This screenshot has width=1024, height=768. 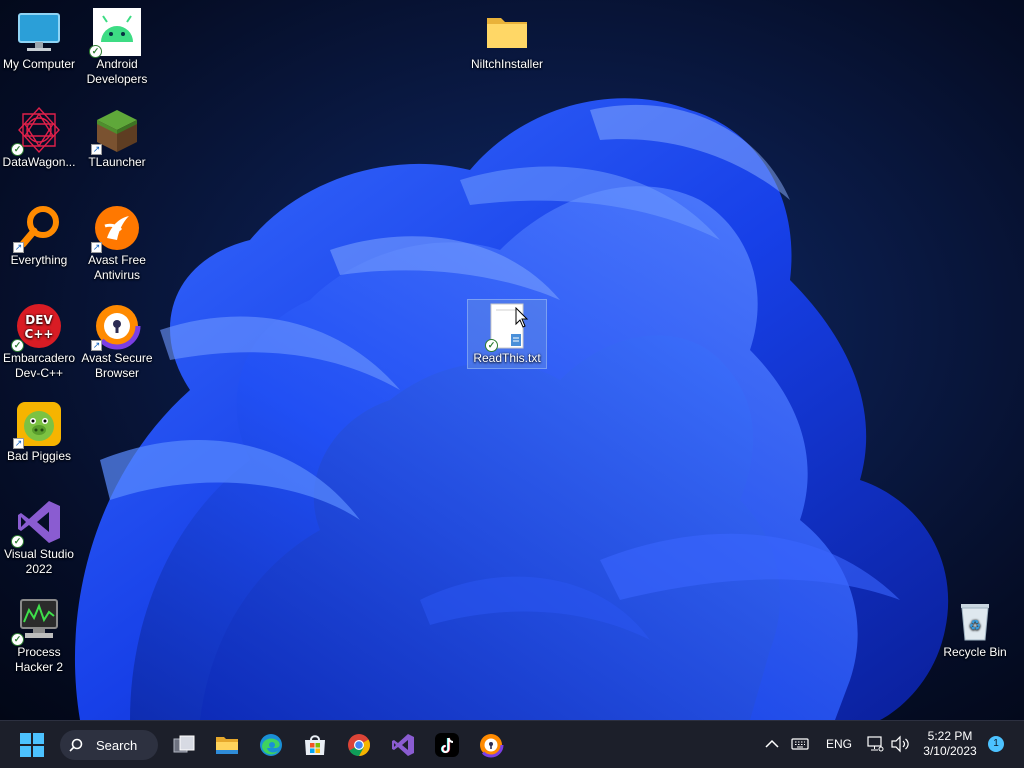 I want to click on desktop-icon-label: ReadThis.txt, so click(x=507, y=358).